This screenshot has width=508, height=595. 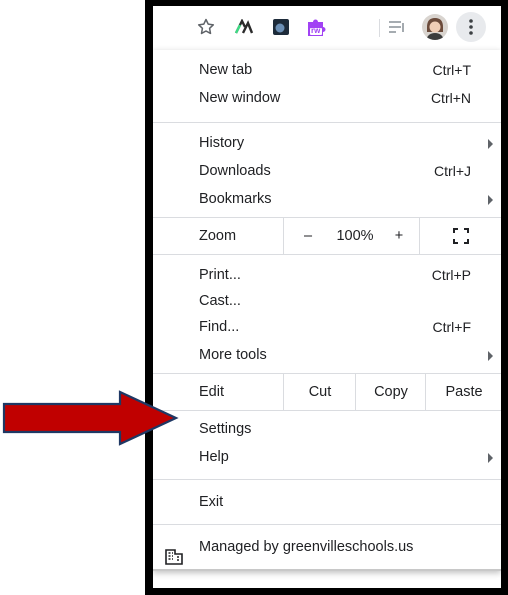 I want to click on rw-puzzle-extension-icon: rw, so click(x=316, y=27).